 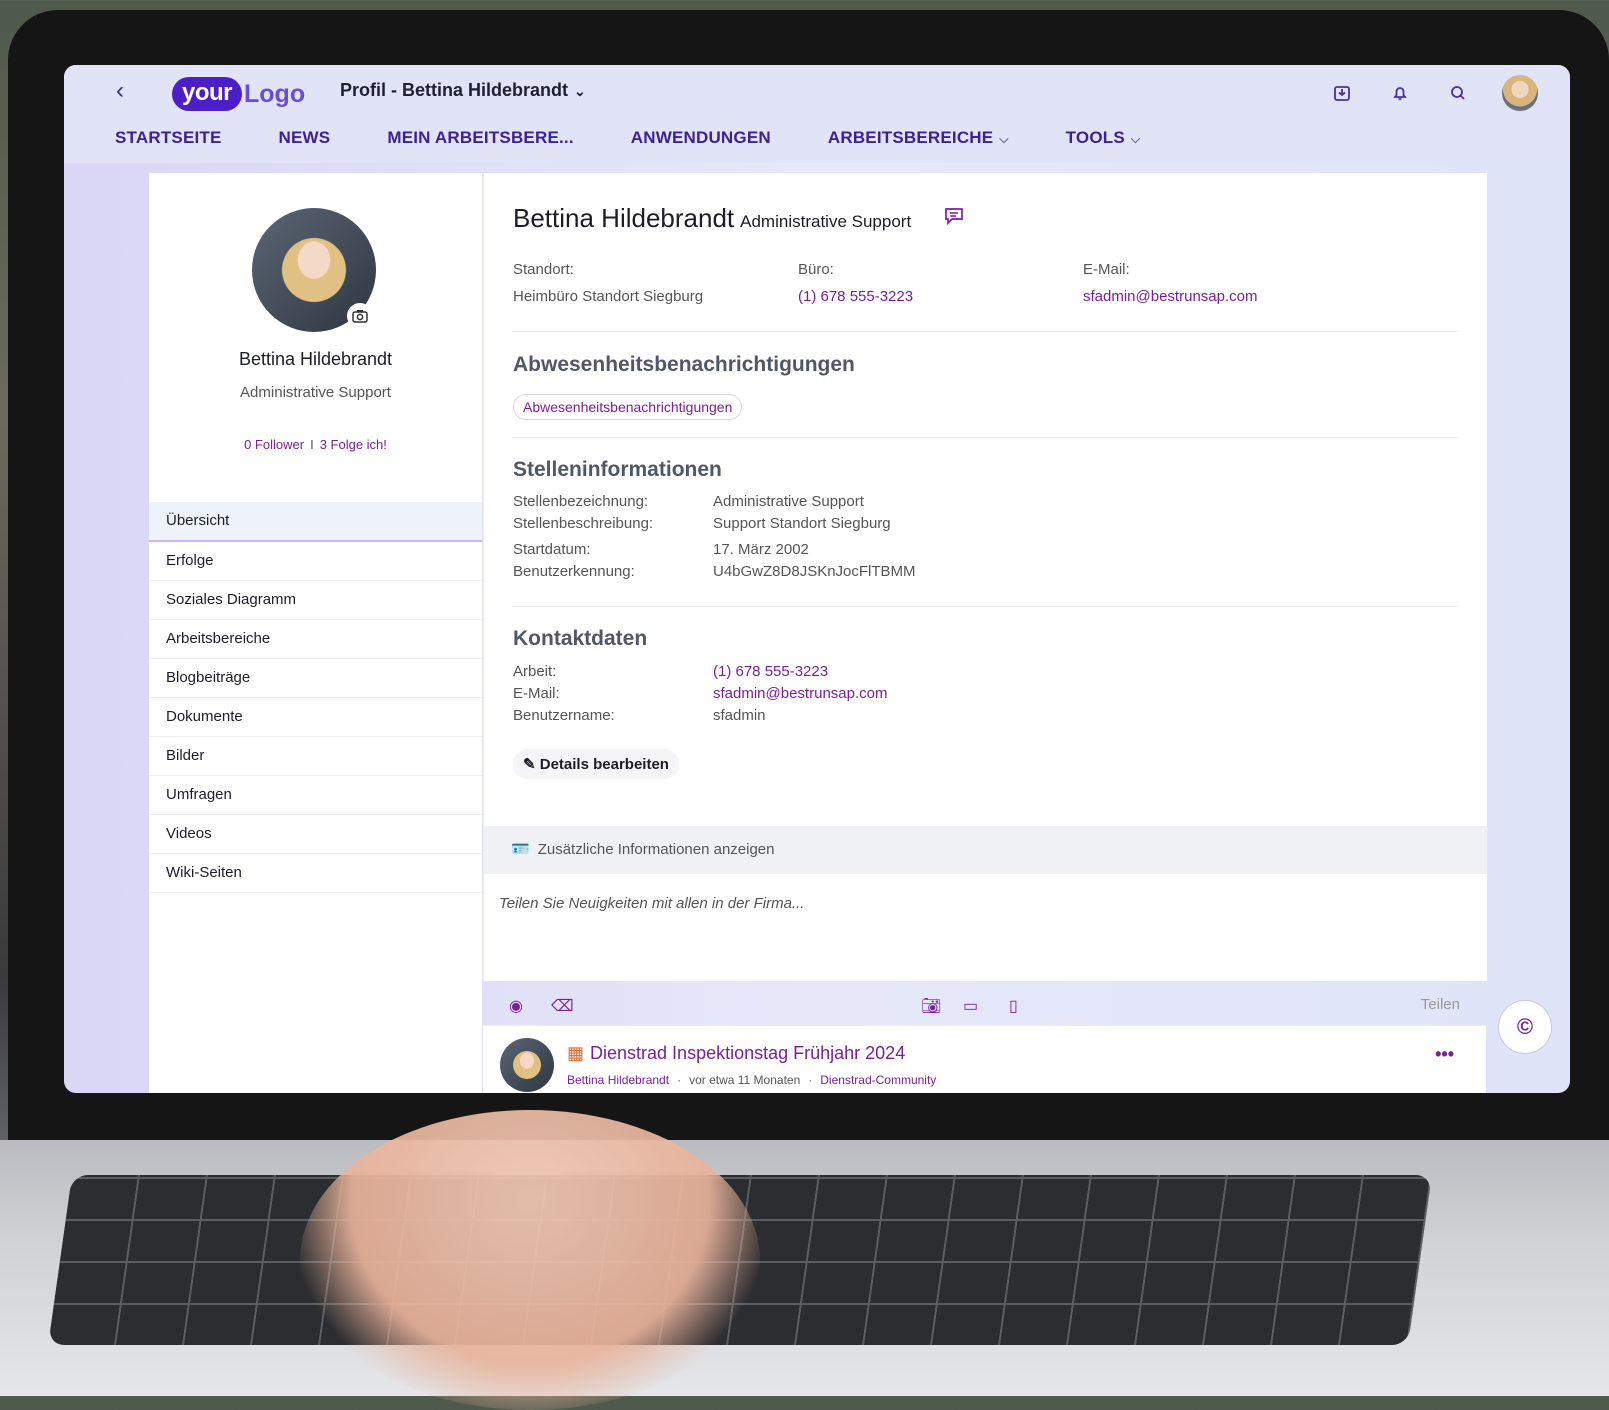 I want to click on page-title: Profil - Bettina Hildebrandt, so click(x=454, y=90).